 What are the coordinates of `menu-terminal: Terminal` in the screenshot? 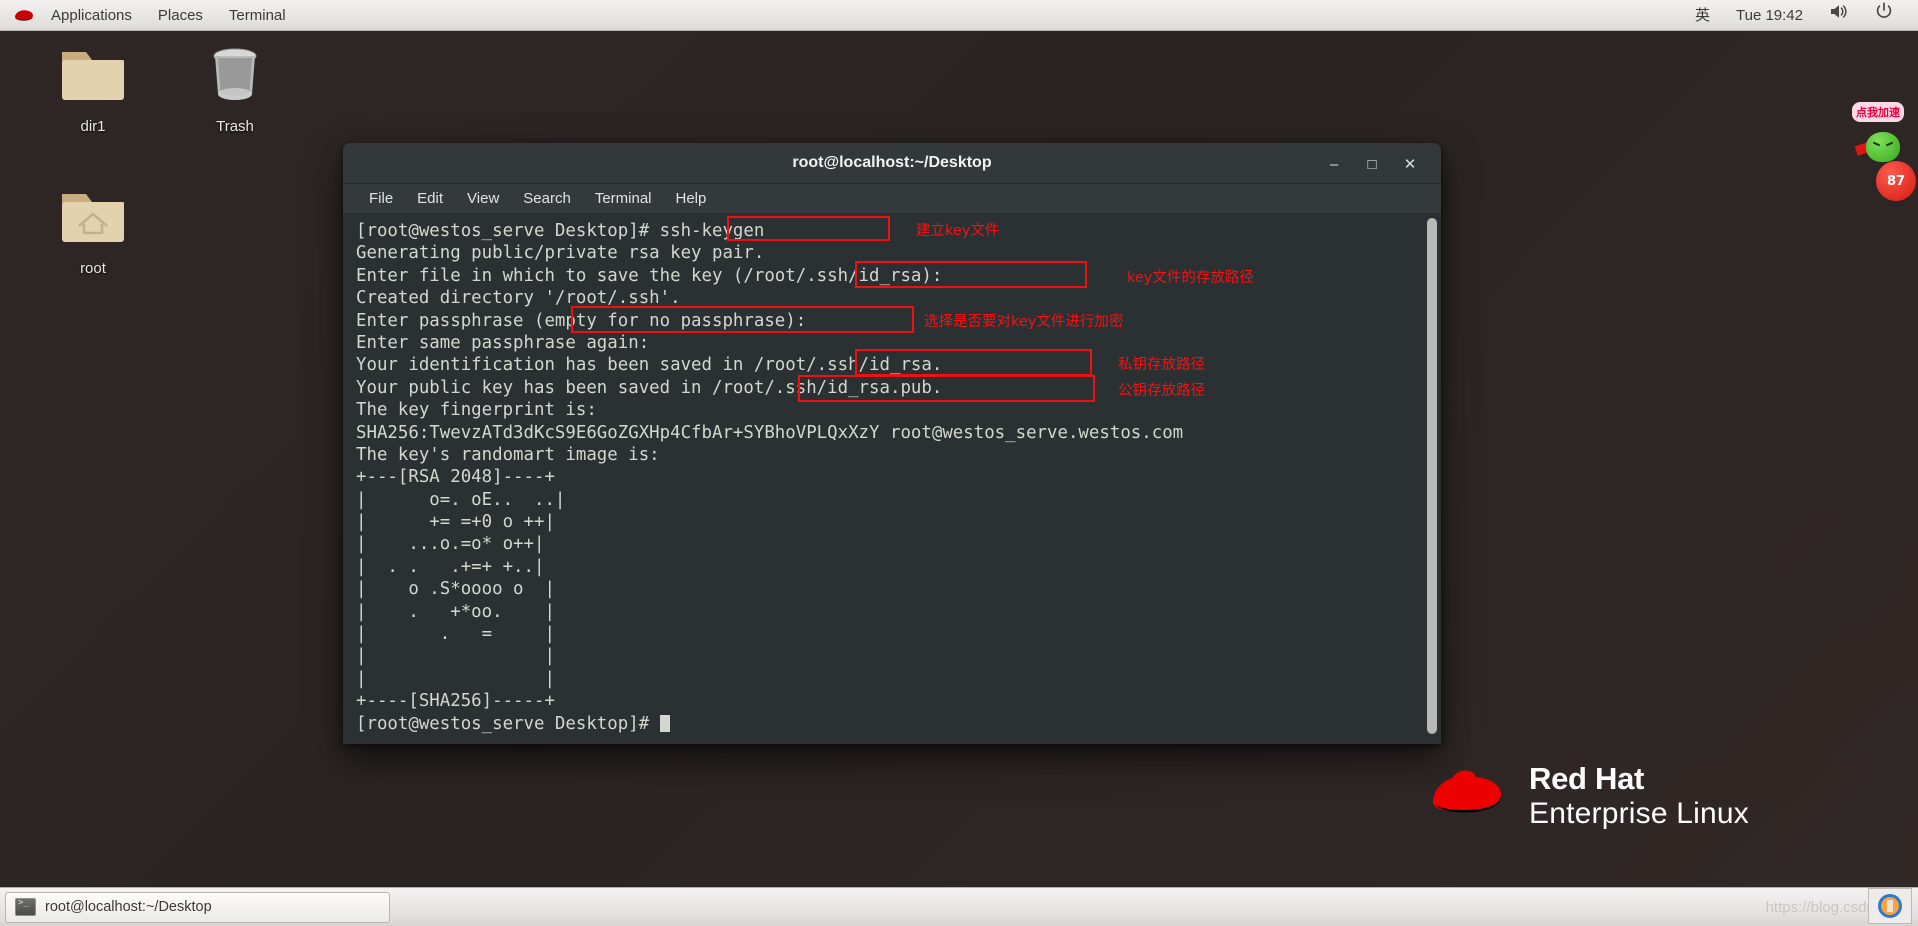 It's located at (623, 199).